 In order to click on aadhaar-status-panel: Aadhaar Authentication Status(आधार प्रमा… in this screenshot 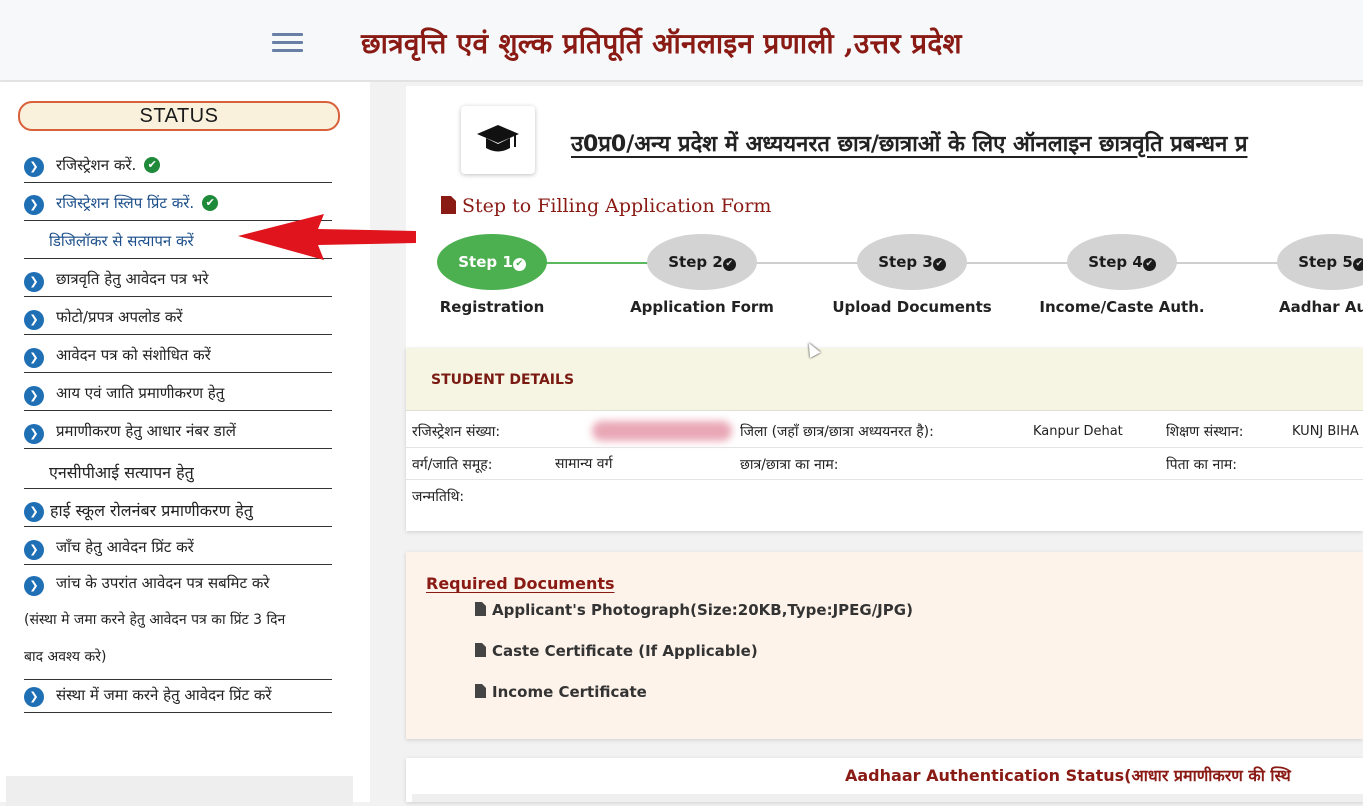, I will do `click(884, 780)`.